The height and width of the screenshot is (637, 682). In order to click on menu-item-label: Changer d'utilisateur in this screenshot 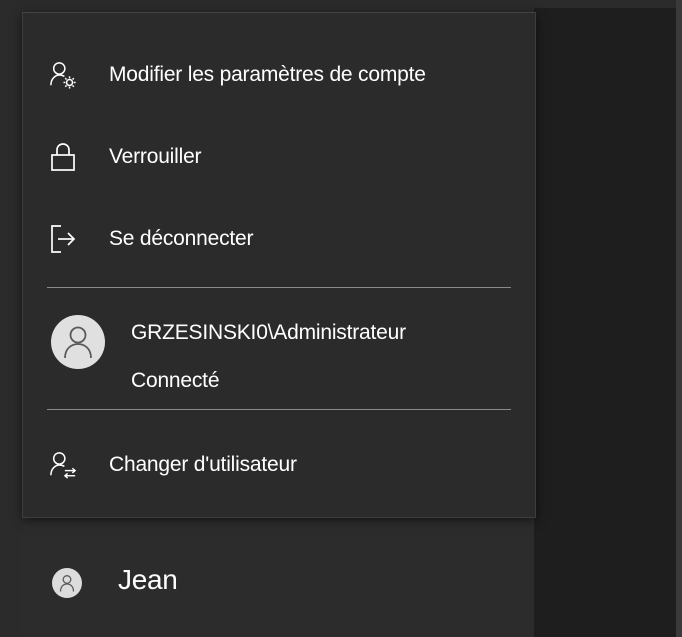, I will do `click(203, 464)`.